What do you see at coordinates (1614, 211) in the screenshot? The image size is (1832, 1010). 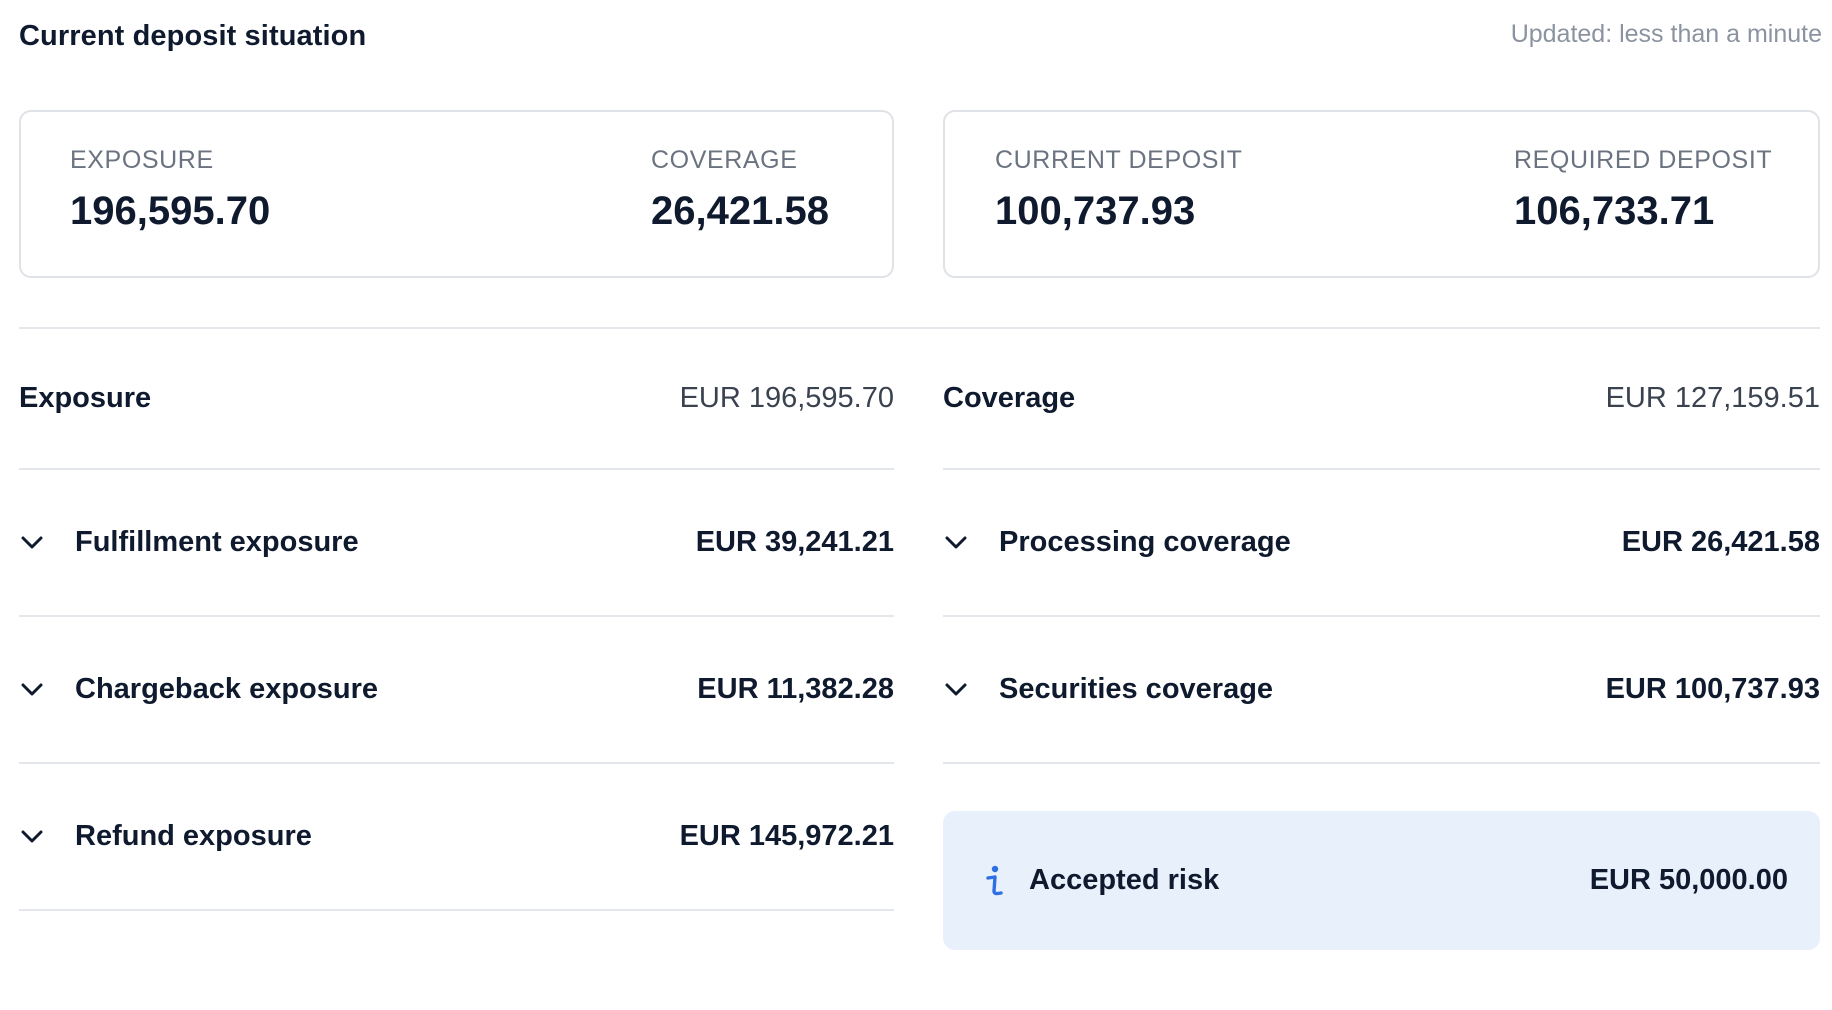 I see `required-deposit-value: 106,733.71` at bounding box center [1614, 211].